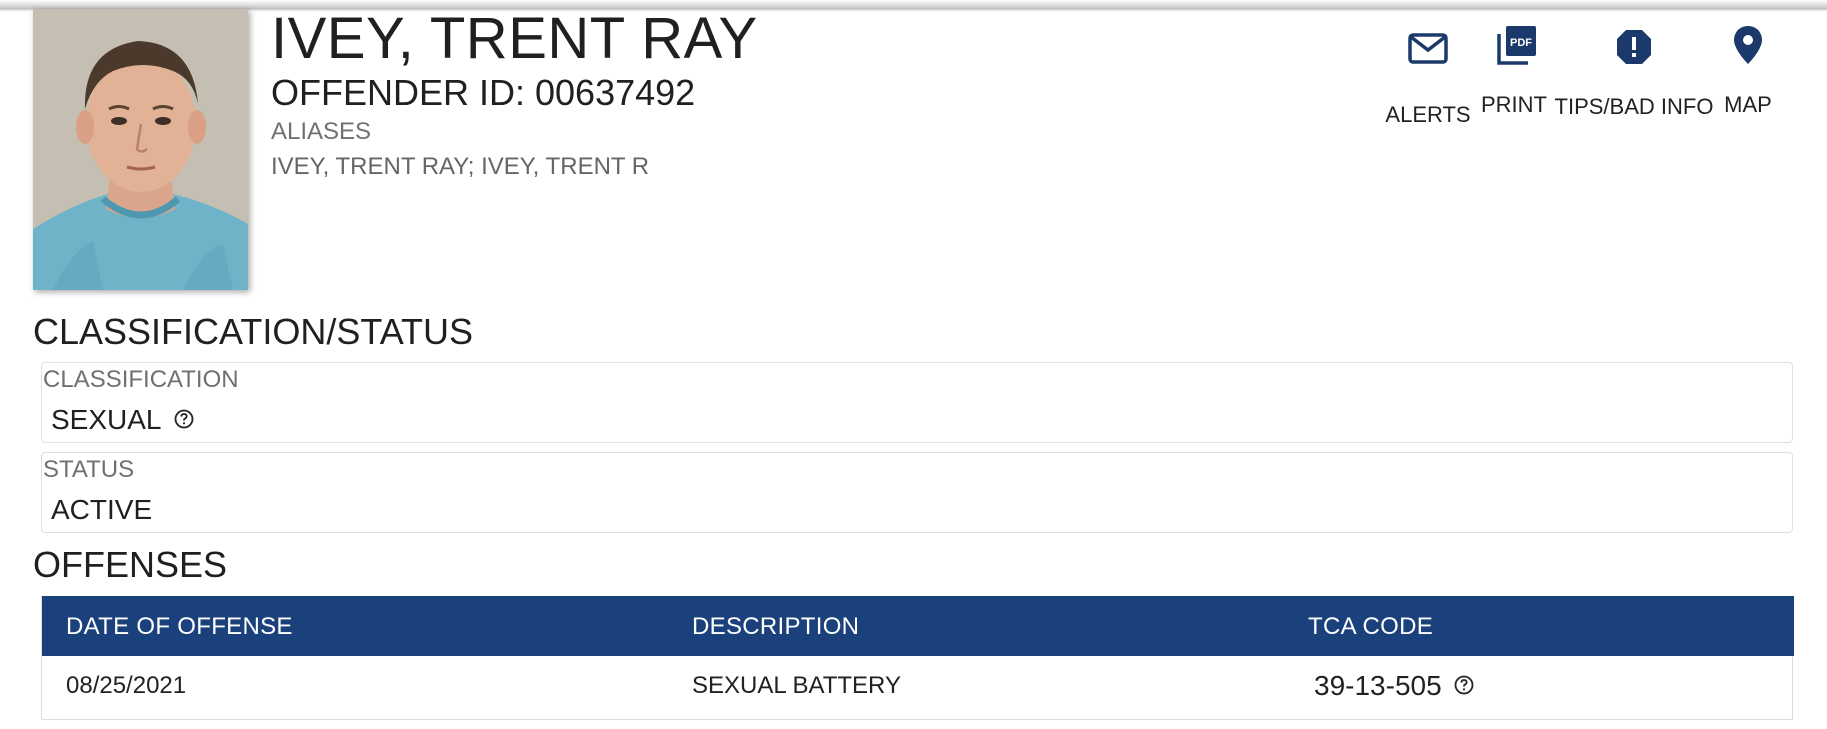  I want to click on classification-label: CLASSIFICATION, so click(141, 379).